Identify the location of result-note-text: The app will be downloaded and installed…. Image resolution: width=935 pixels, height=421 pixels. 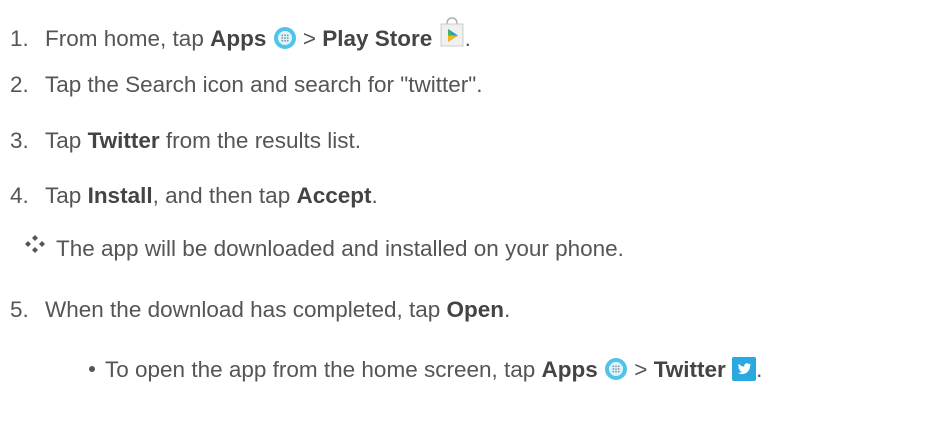
(340, 248).